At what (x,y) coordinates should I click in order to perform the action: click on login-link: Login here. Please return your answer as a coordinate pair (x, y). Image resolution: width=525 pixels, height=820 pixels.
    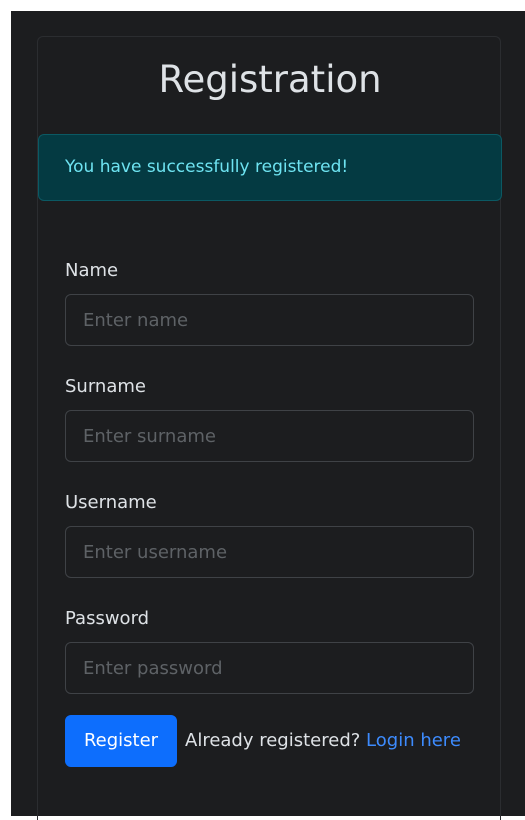
    Looking at the image, I should click on (413, 740).